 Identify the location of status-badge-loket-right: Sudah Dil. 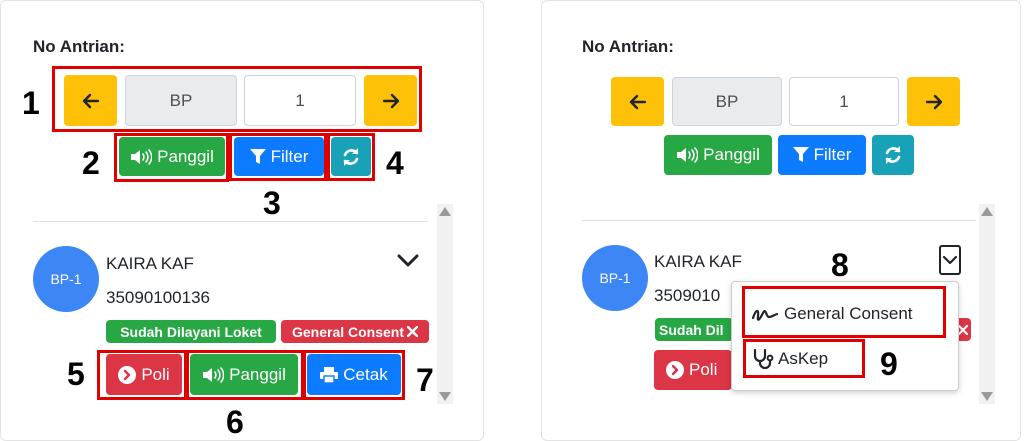
(694, 329).